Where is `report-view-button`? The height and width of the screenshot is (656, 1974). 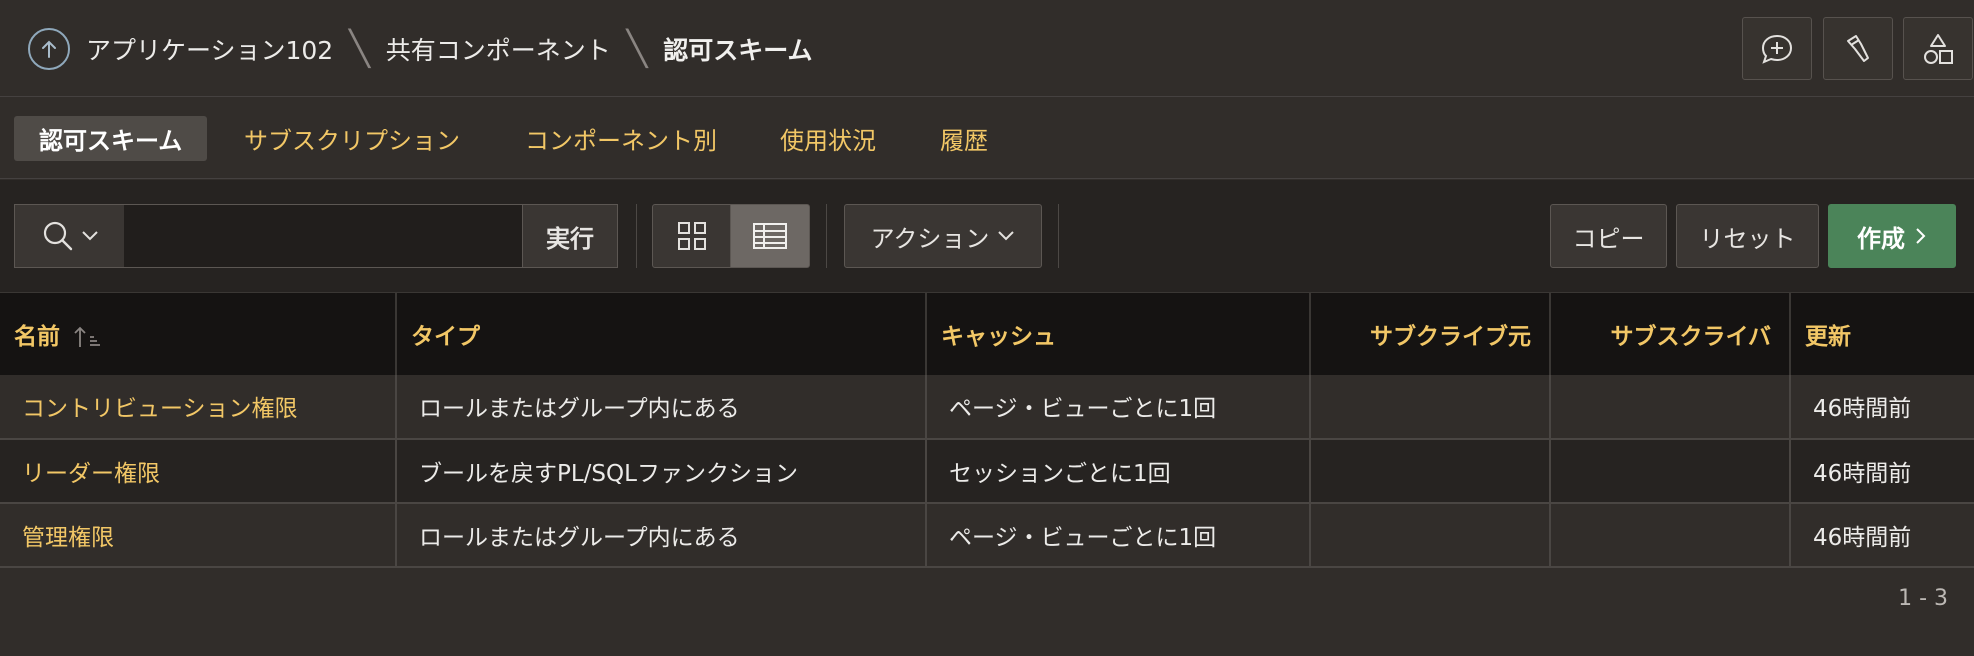
report-view-button is located at coordinates (770, 236).